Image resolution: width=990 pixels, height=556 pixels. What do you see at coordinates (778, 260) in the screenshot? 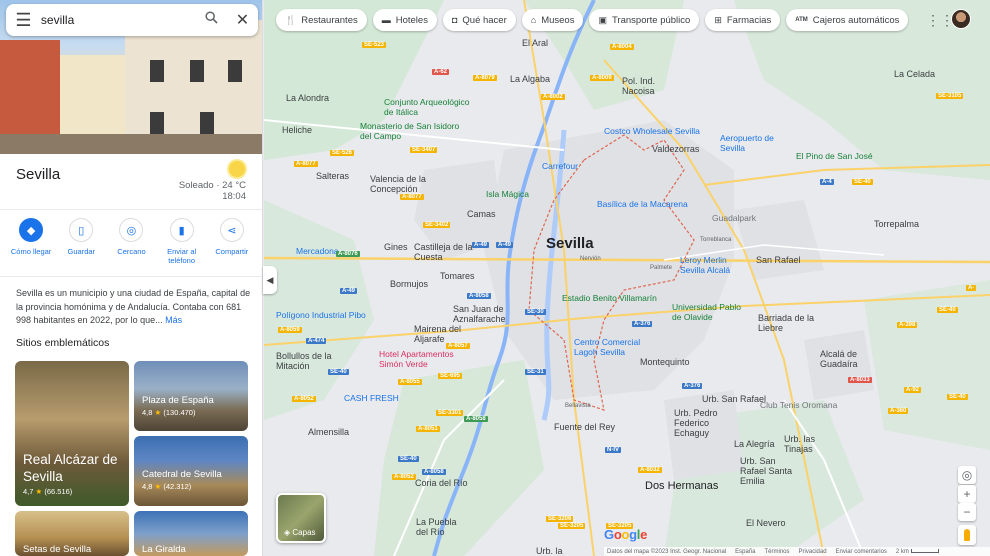
I see `map-label: San Rafael` at bounding box center [778, 260].